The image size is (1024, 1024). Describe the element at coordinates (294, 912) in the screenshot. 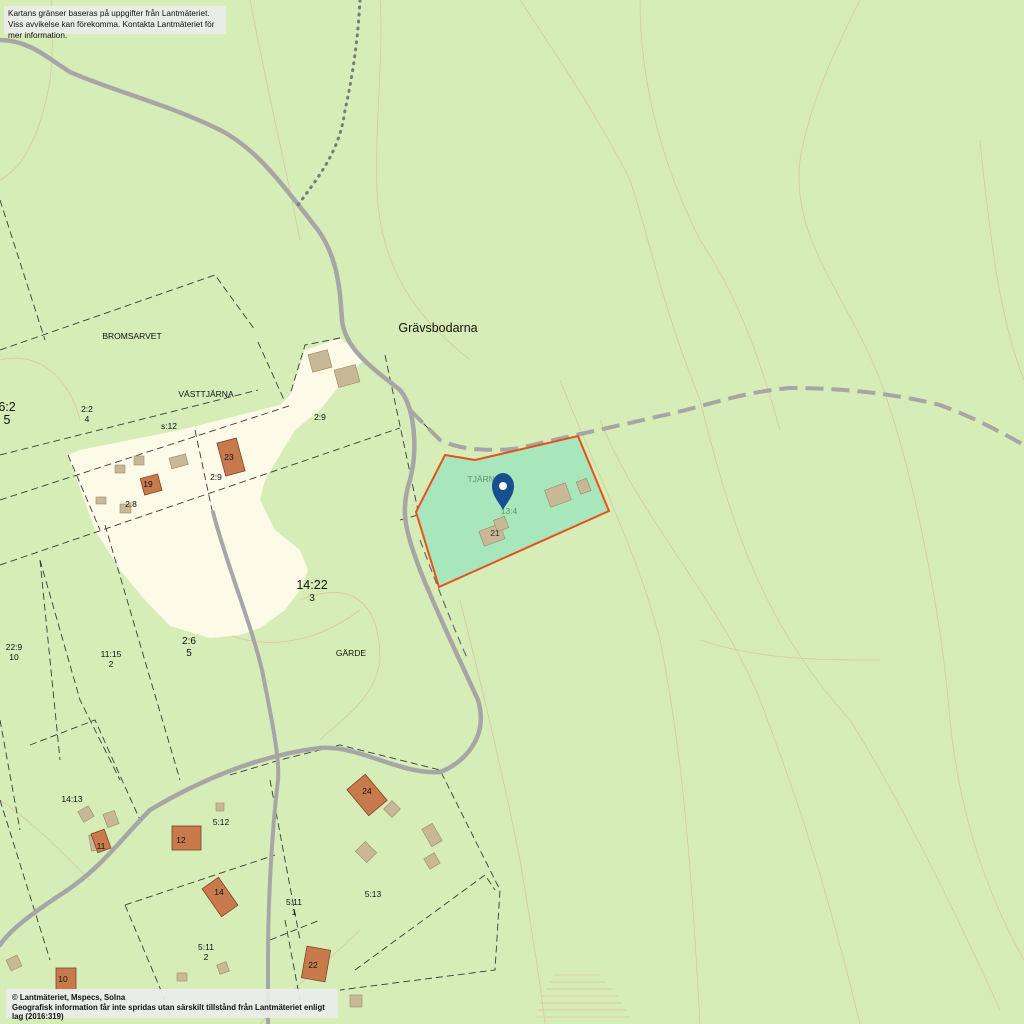

I see `parcel-label: 1` at that location.